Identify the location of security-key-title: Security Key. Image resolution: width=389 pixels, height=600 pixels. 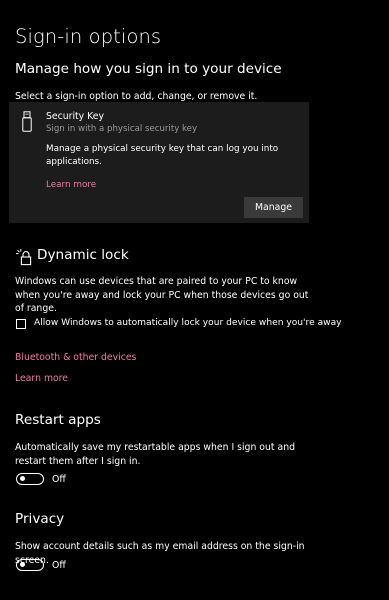
(75, 116).